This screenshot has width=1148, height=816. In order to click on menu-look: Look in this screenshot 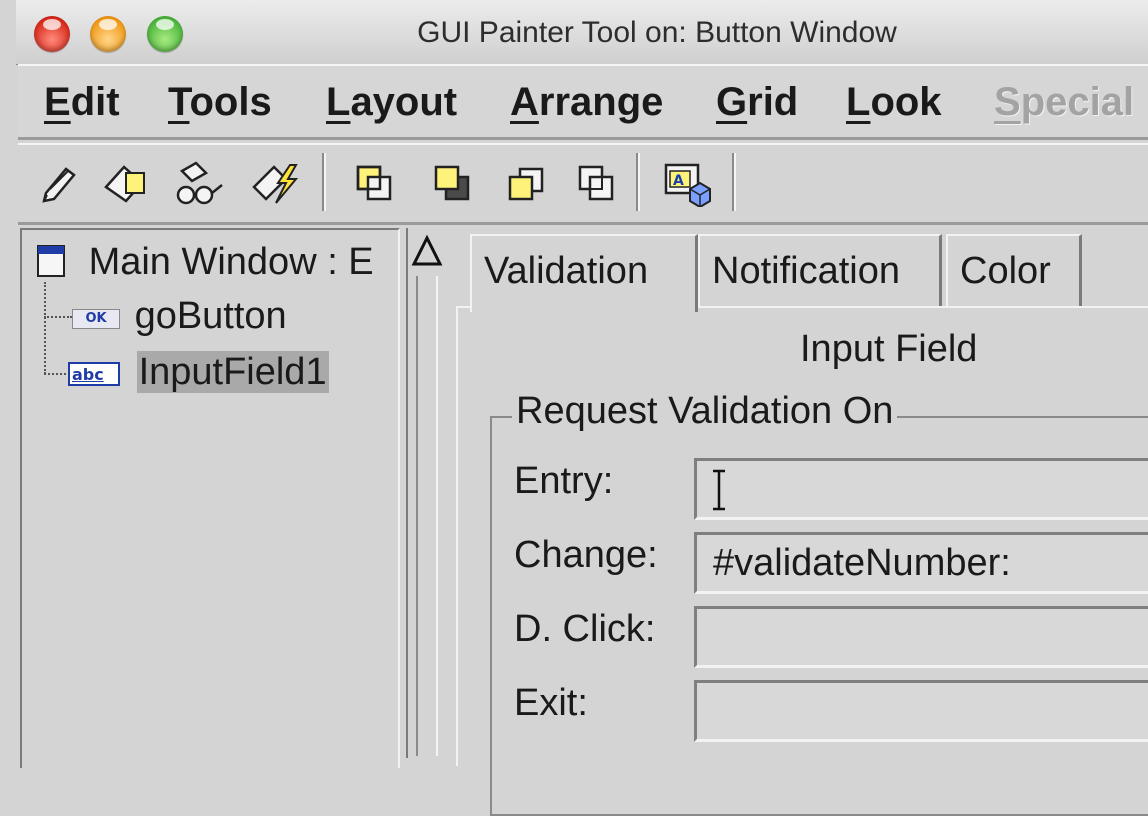, I will do `click(894, 102)`.